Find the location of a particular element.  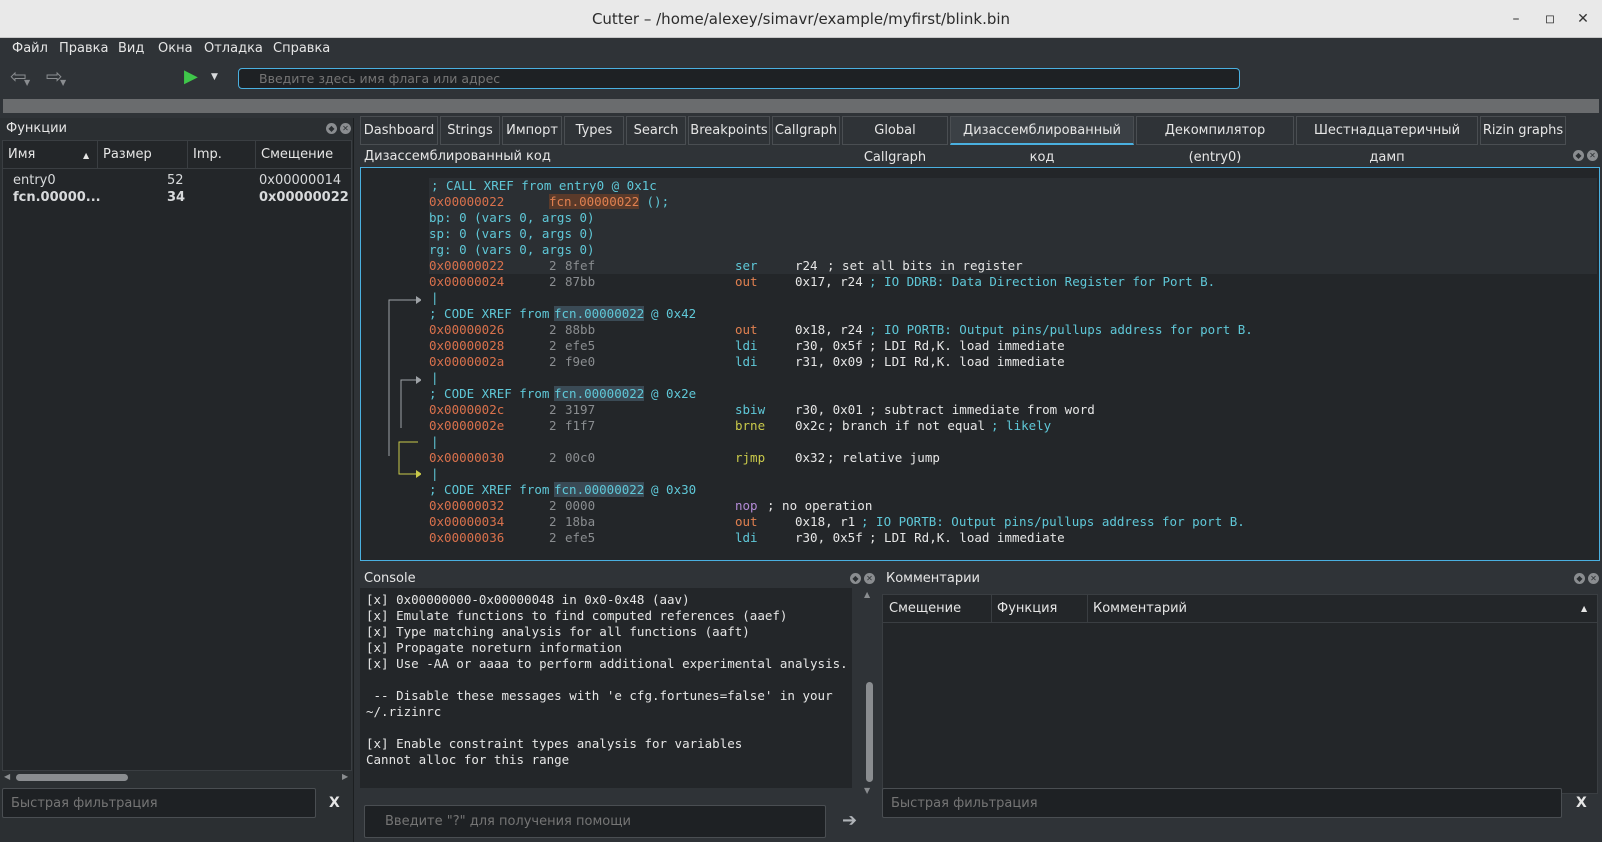

sort-arrow-icon: ▲ is located at coordinates (1584, 608).